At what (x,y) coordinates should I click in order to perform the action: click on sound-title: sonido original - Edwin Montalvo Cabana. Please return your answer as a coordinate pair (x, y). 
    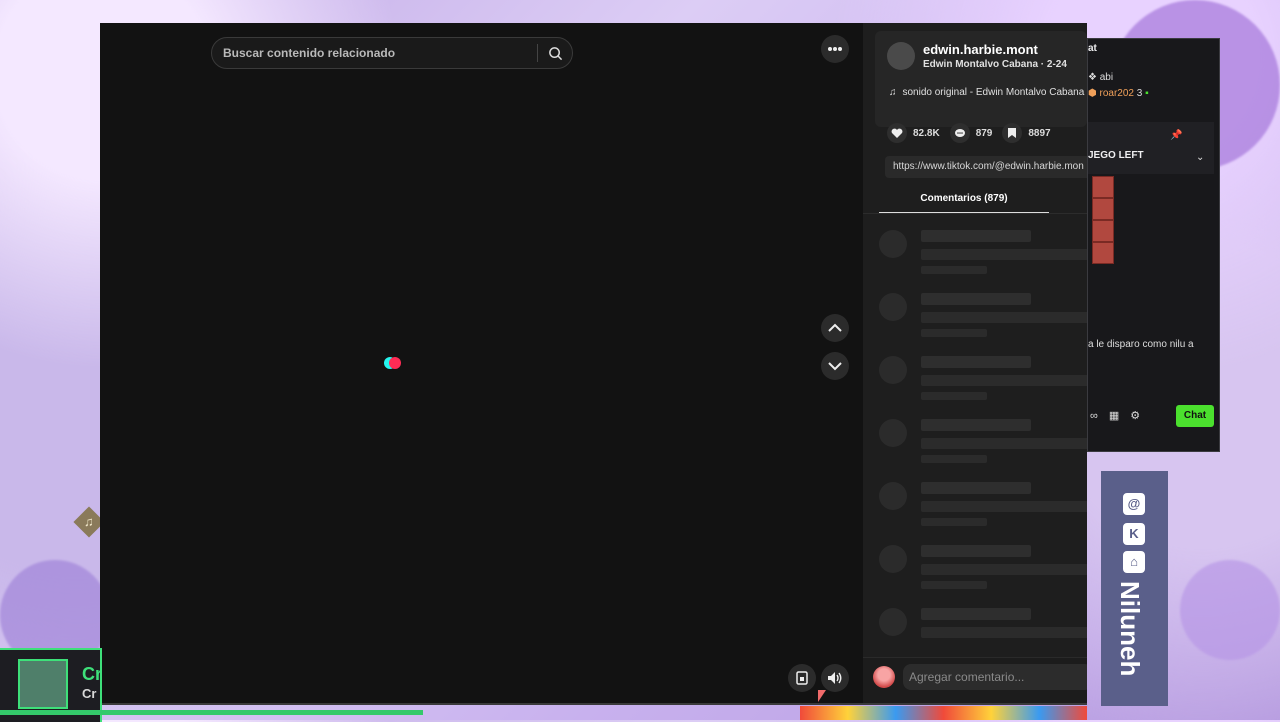
    Looking at the image, I should click on (993, 92).